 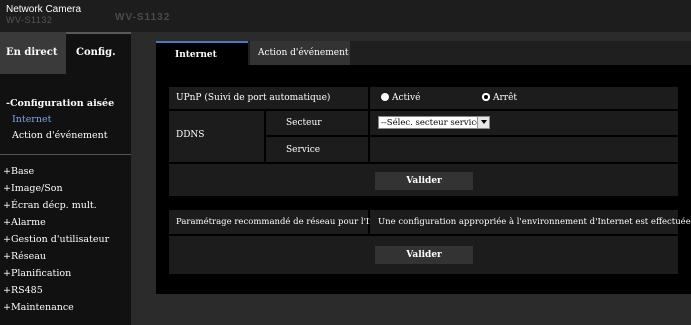 I want to click on upnp-options-cell: Activé Arrêt, so click(x=524, y=98).